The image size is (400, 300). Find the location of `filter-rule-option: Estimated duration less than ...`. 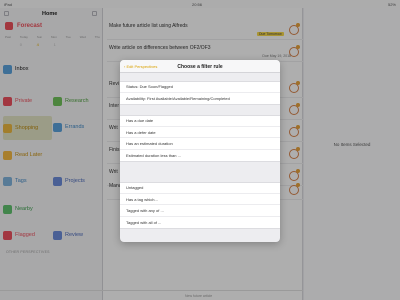

filter-rule-option: Estimated duration less than ... is located at coordinates (200, 156).